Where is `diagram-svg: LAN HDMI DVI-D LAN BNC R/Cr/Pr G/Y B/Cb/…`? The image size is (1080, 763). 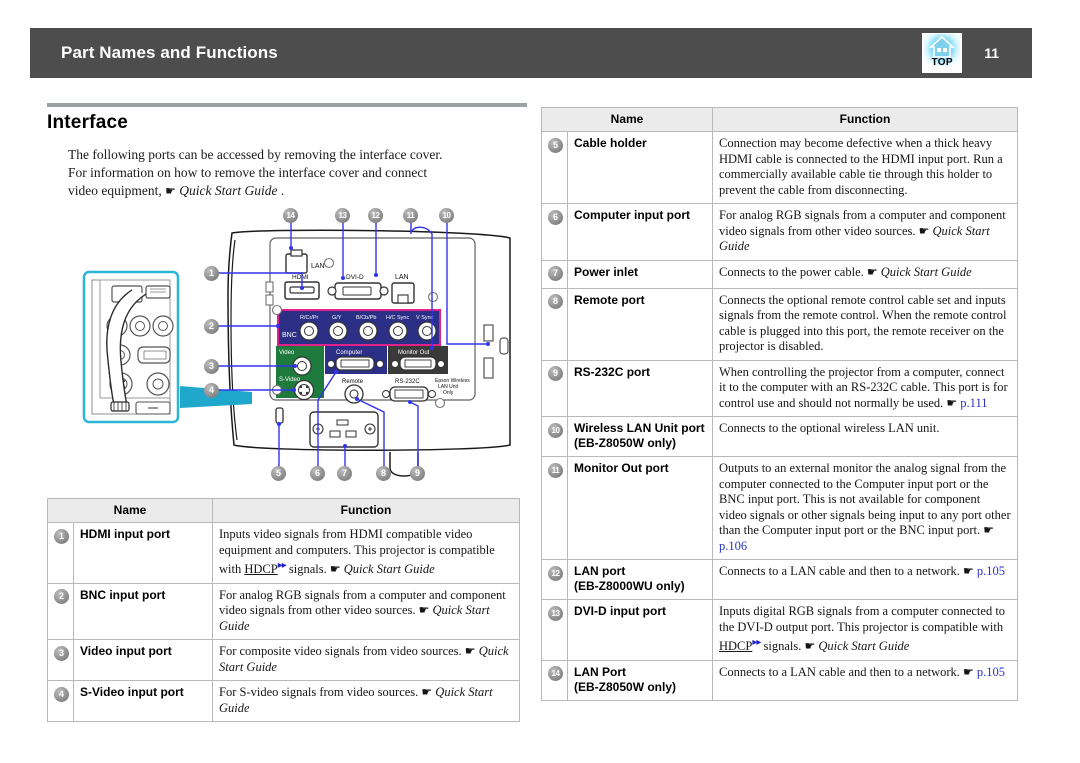
diagram-svg: LAN HDMI DVI-D LAN BNC R/Cr/Pr G/Y B/Cb/… is located at coordinates (296, 346).